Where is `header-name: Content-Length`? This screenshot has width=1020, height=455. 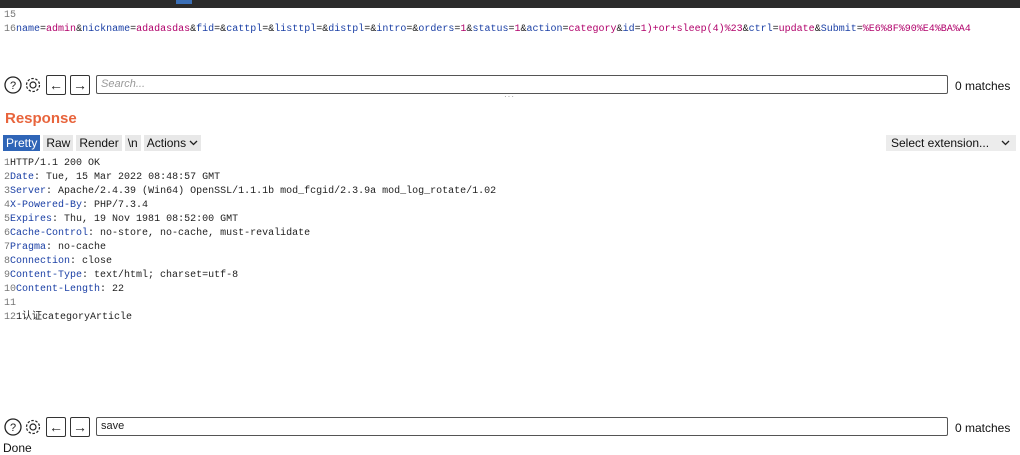 header-name: Content-Length is located at coordinates (58, 289).